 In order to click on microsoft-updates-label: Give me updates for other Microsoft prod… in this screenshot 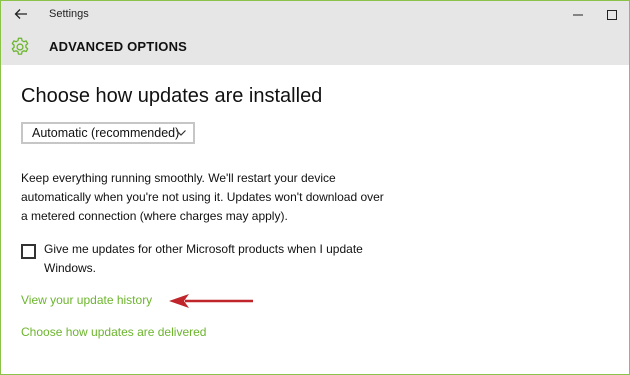, I will do `click(214, 259)`.